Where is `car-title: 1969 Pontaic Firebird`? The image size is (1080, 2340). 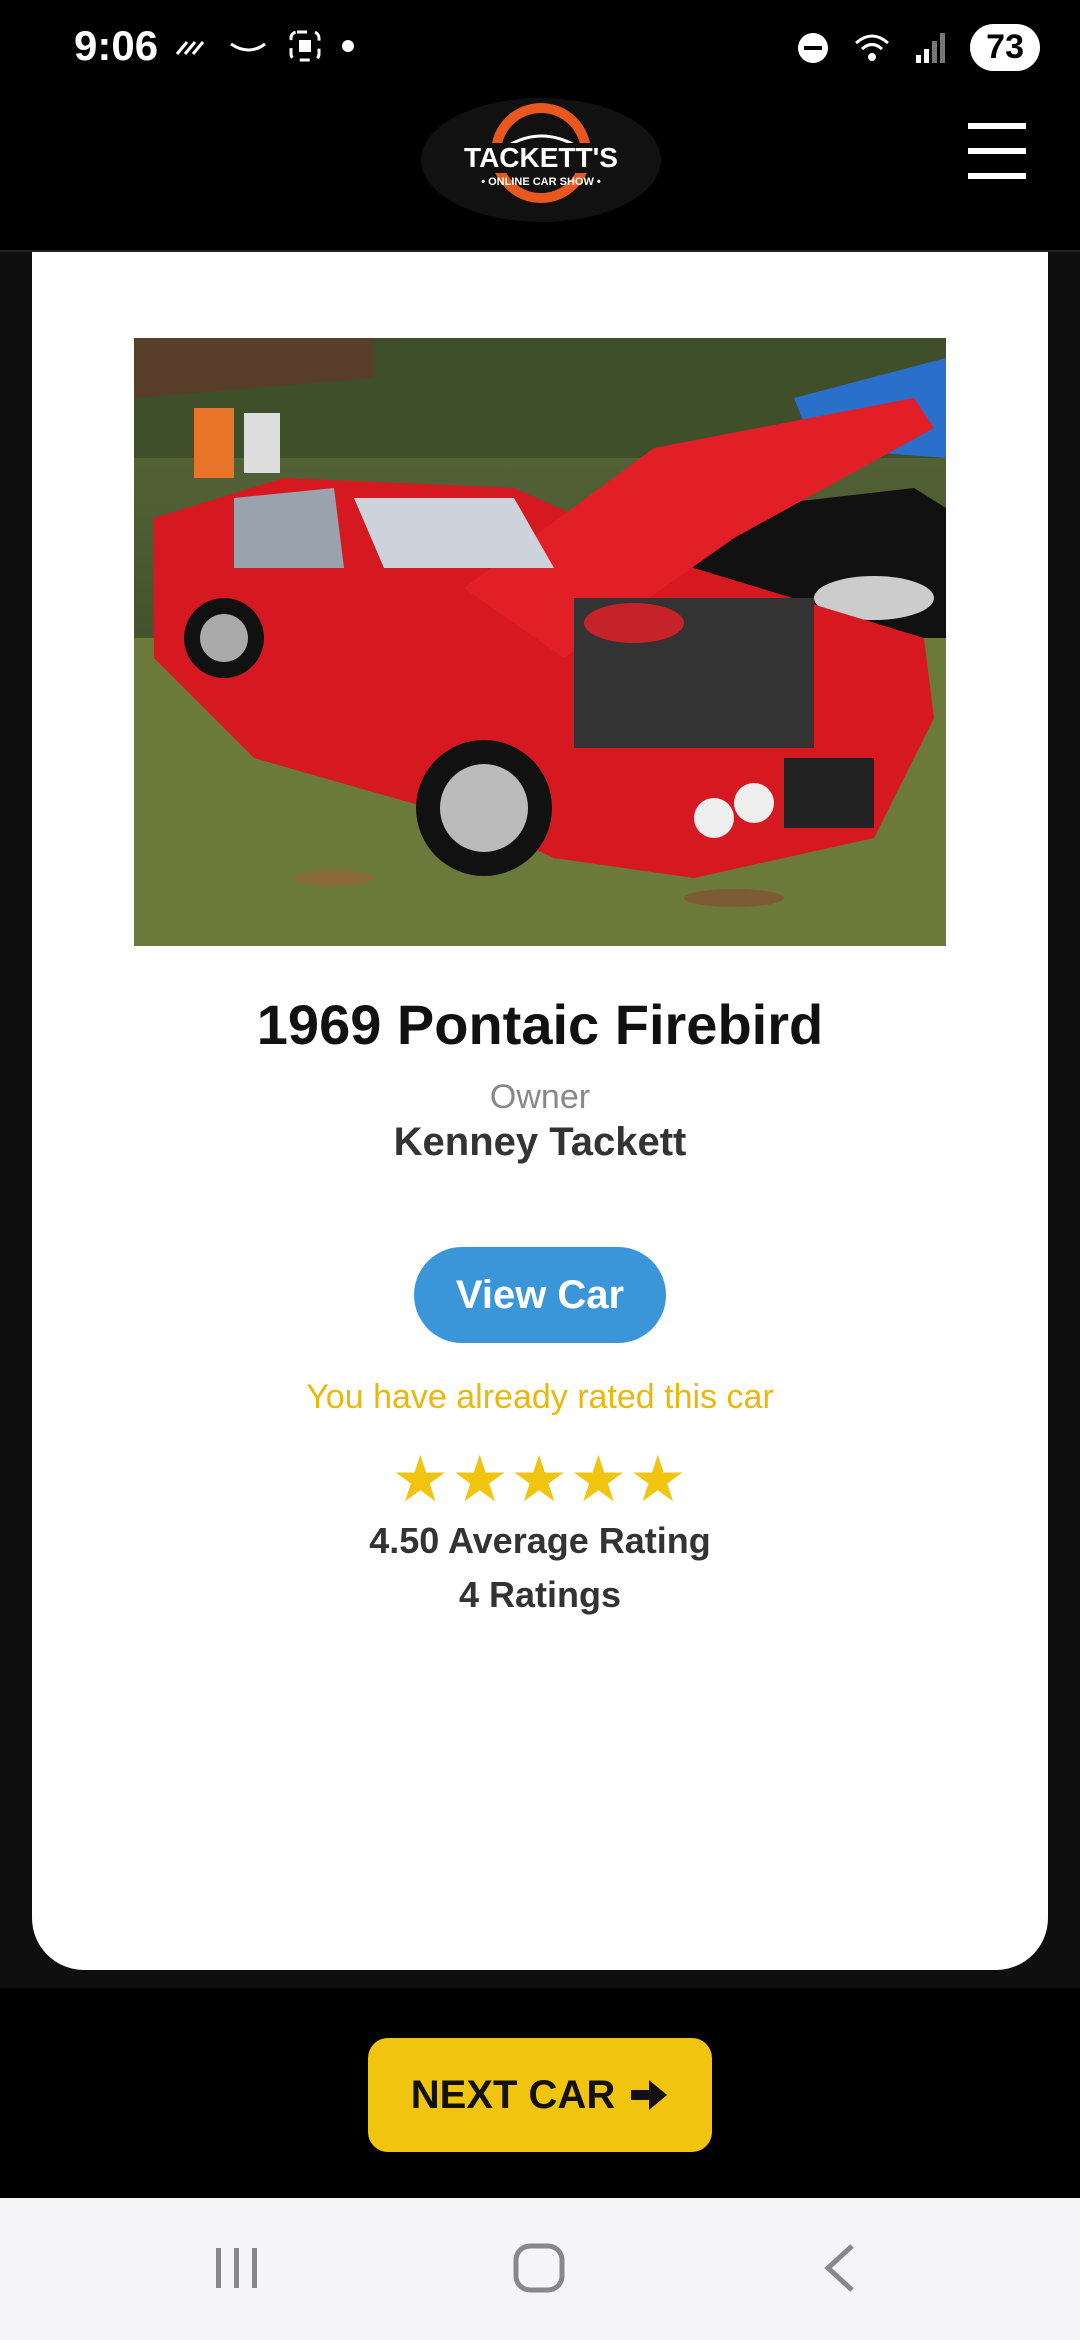 car-title: 1969 Pontaic Firebird is located at coordinates (540, 1024).